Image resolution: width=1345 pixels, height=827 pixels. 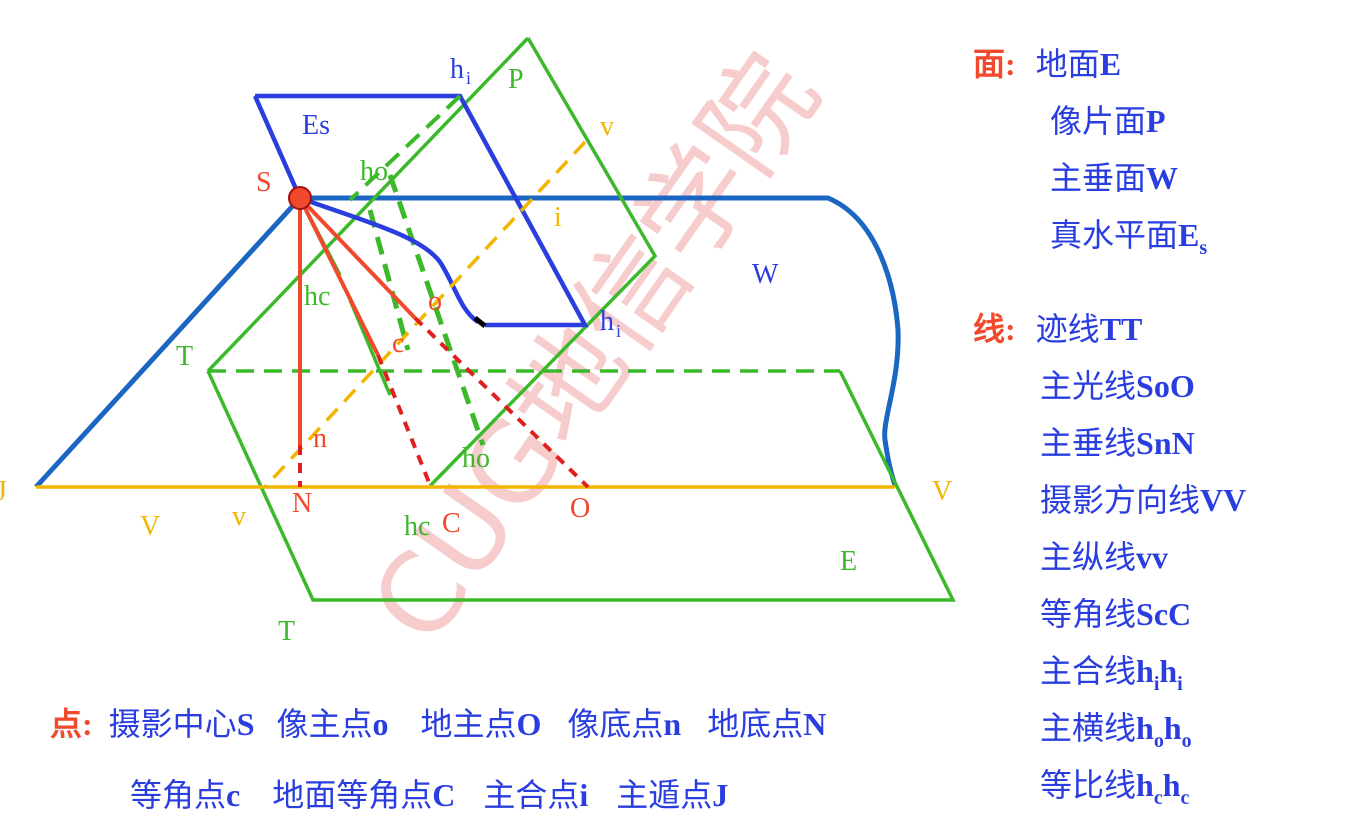 I want to click on line-3: 摄影方向线VV, so click(x=1143, y=500).